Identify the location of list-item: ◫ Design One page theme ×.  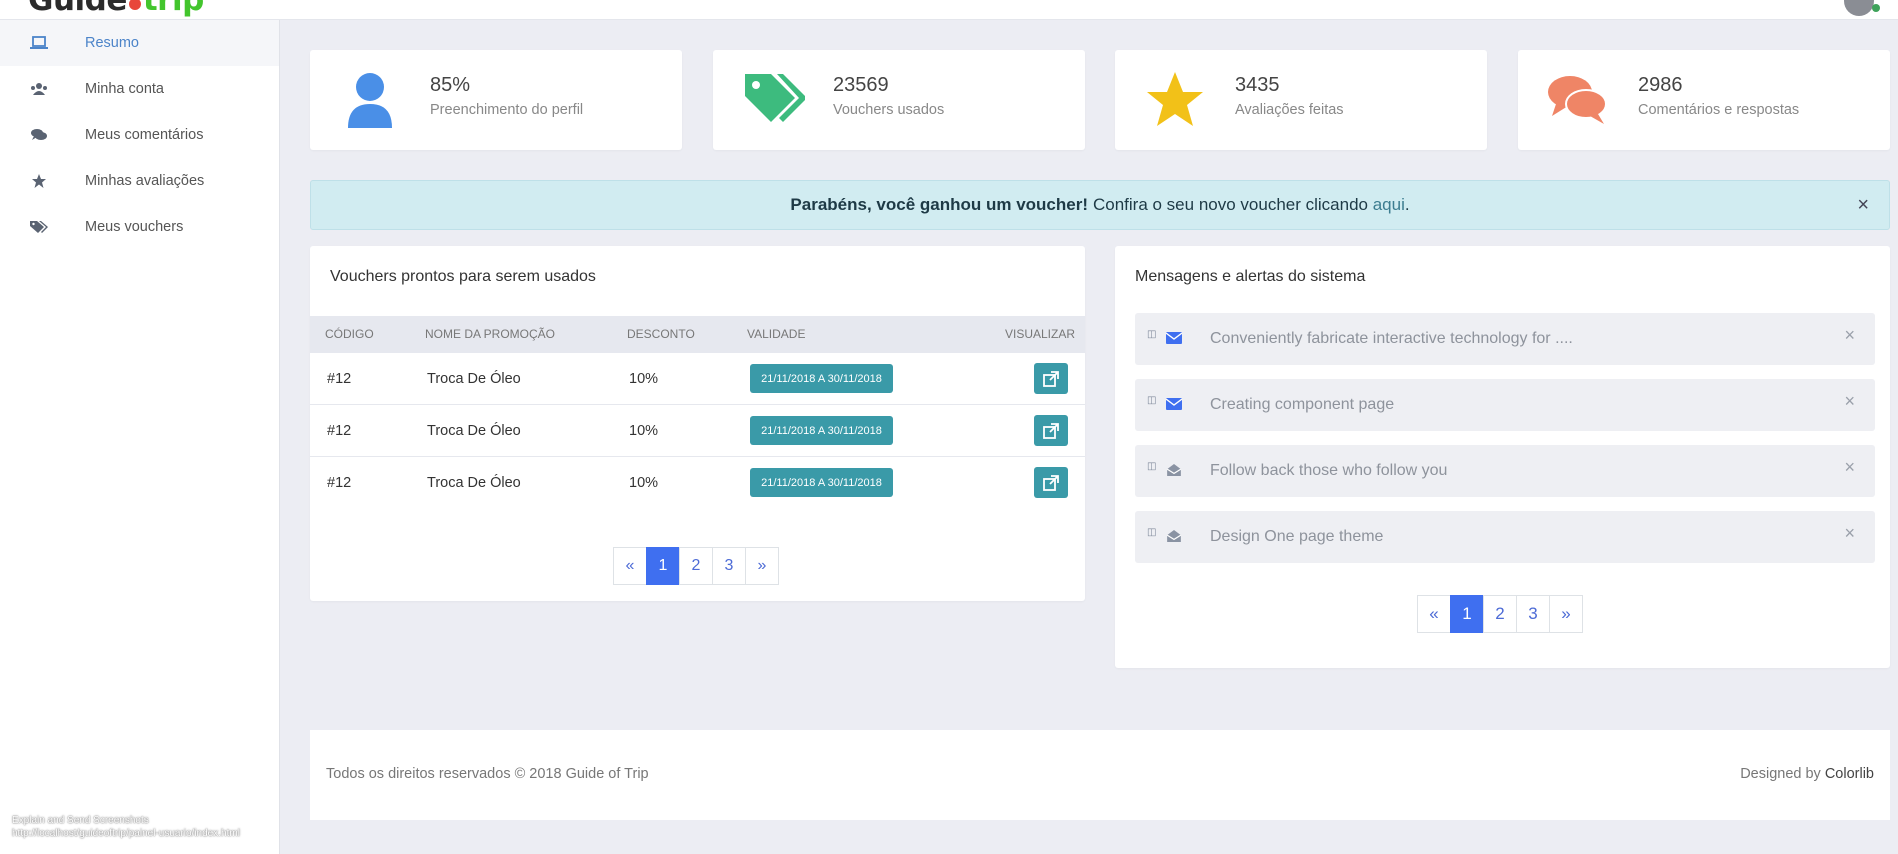
(1505, 537).